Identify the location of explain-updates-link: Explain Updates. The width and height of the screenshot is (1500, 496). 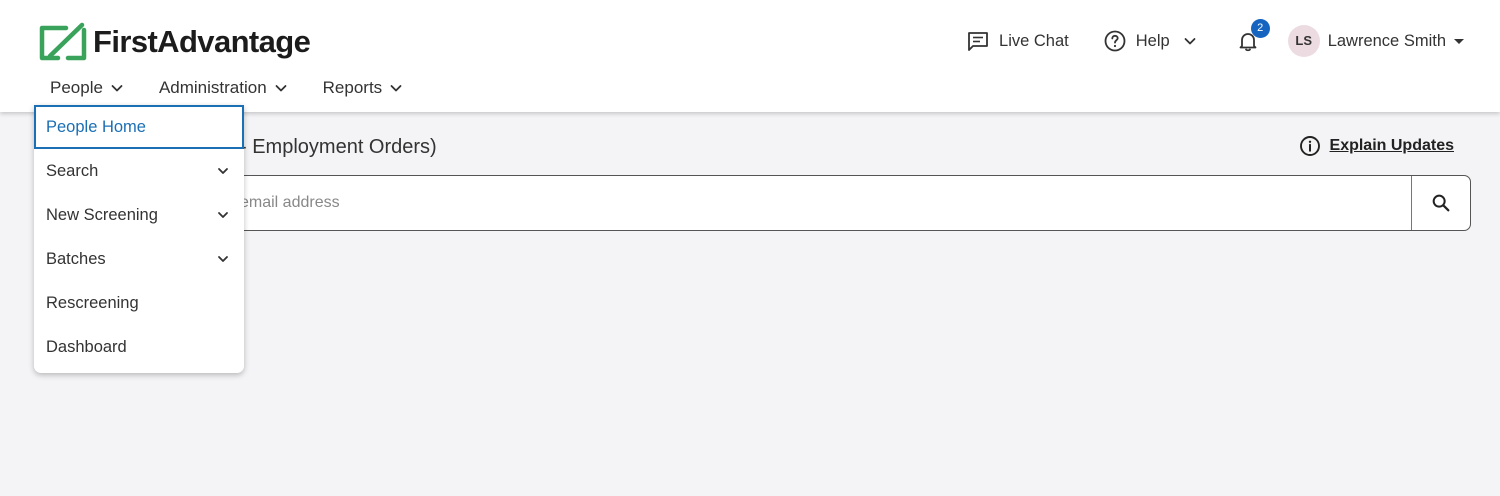
(1376, 146).